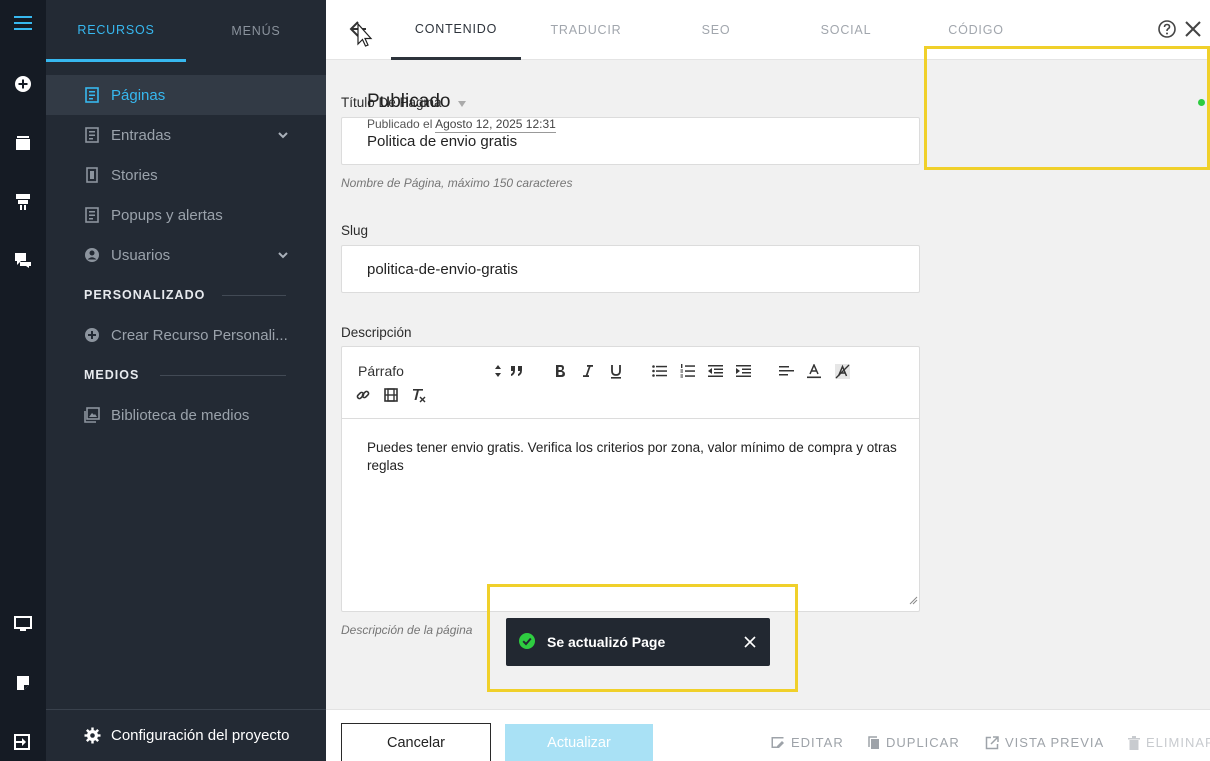  What do you see at coordinates (256, 31) in the screenshot?
I see `tab-menus: MENÚS` at bounding box center [256, 31].